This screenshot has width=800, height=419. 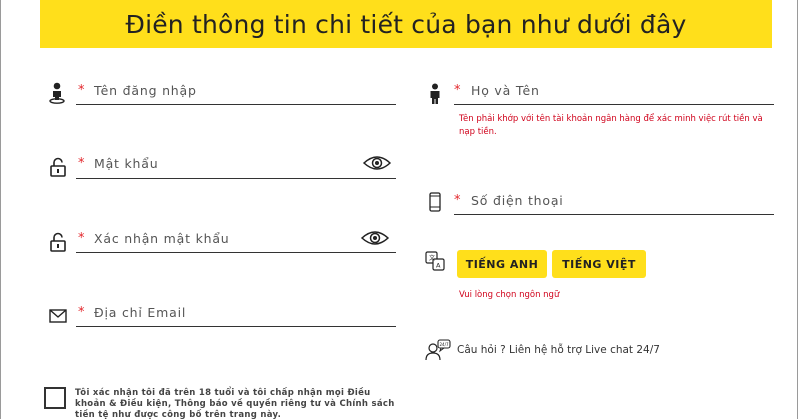 I want to click on full-name-field: * Họ và Tên, so click(x=601, y=95).